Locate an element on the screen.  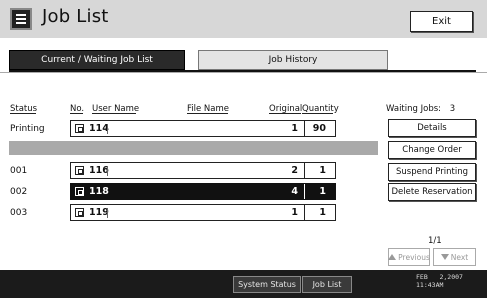
job-status-label: 003 is located at coordinates (19, 213).